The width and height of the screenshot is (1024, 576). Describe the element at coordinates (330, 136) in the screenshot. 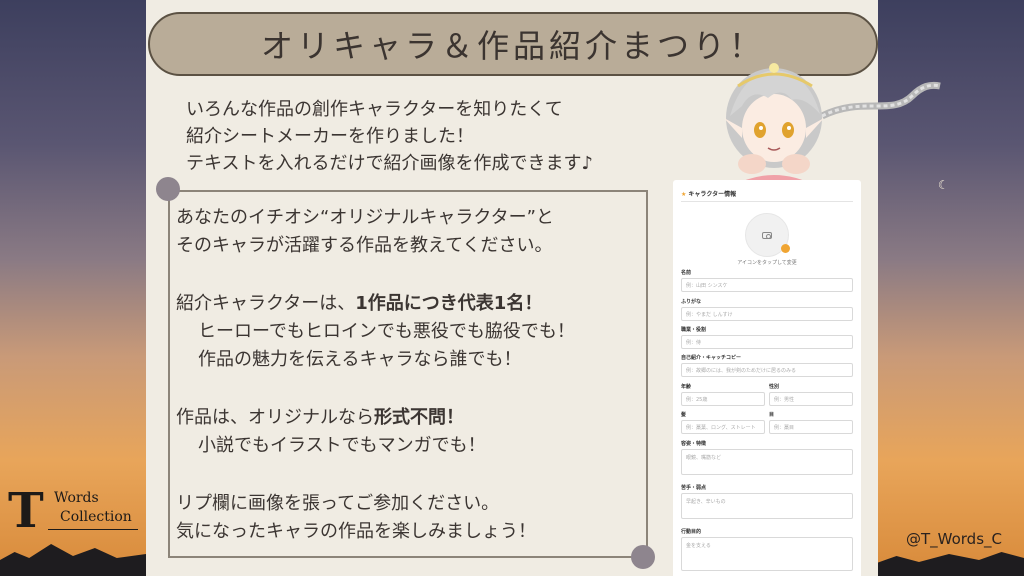

I see `intro-line: 紹介シートメーカーを作りました！` at that location.